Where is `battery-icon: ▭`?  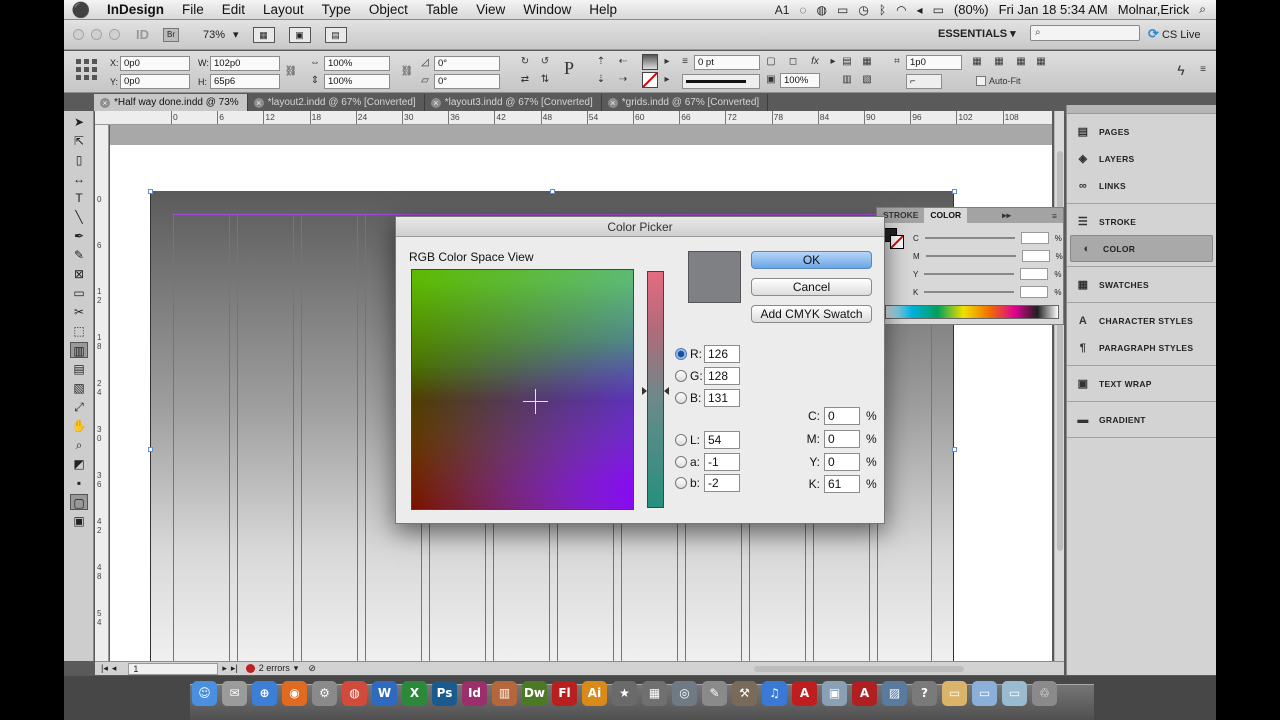 battery-icon: ▭ is located at coordinates (938, 10).